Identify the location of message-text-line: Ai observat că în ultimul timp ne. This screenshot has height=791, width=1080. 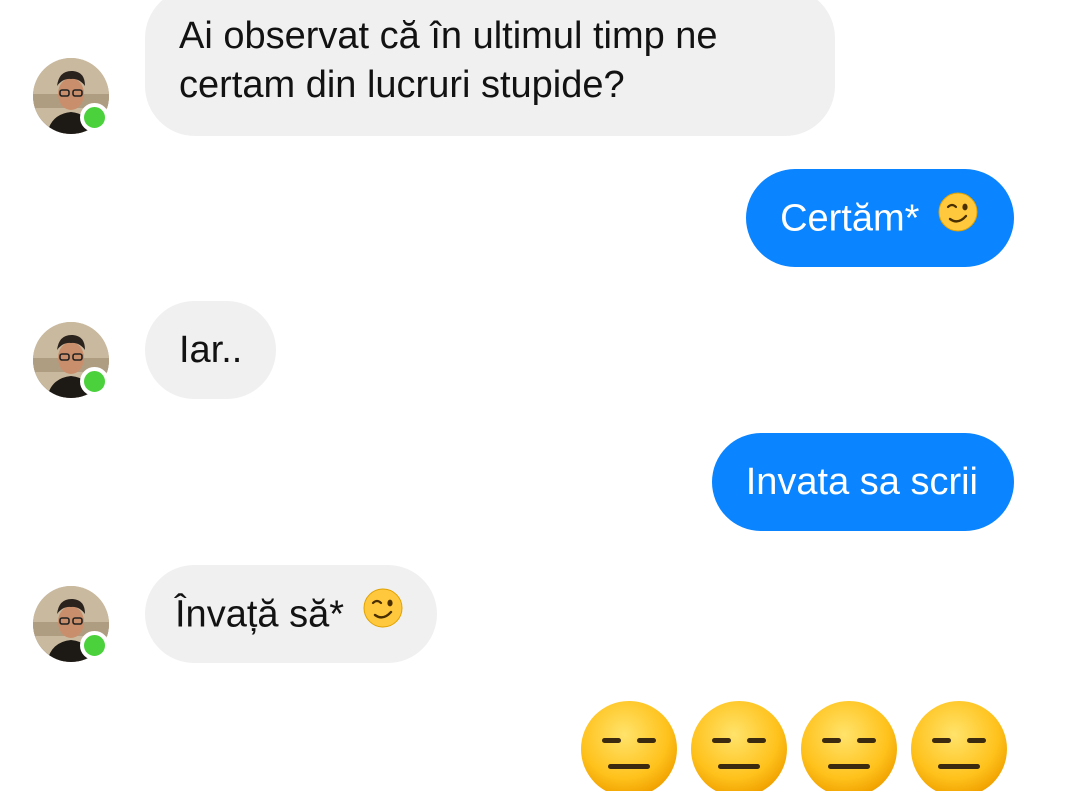
(448, 36).